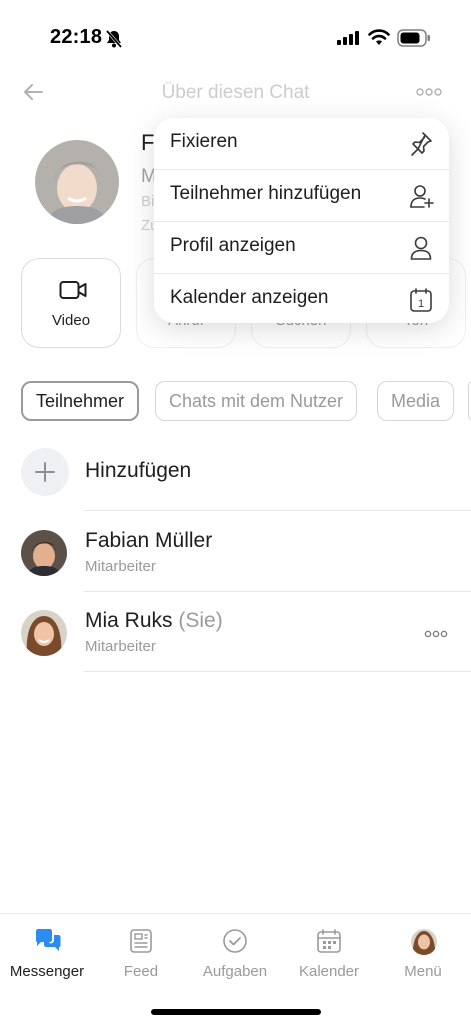 This screenshot has width=471, height=1024. I want to click on calendar-icon: 1, so click(421, 300).